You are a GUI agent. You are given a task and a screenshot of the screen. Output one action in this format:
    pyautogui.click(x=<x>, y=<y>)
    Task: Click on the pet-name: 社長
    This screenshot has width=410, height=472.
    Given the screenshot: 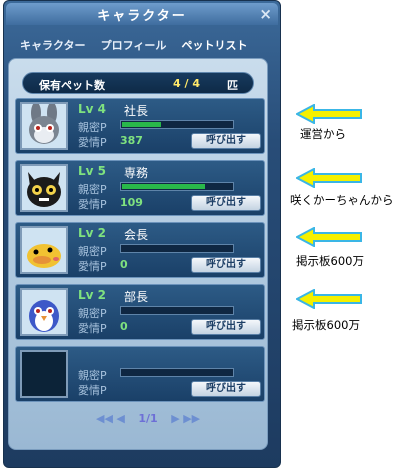 What is the action you would take?
    pyautogui.click(x=136, y=111)
    